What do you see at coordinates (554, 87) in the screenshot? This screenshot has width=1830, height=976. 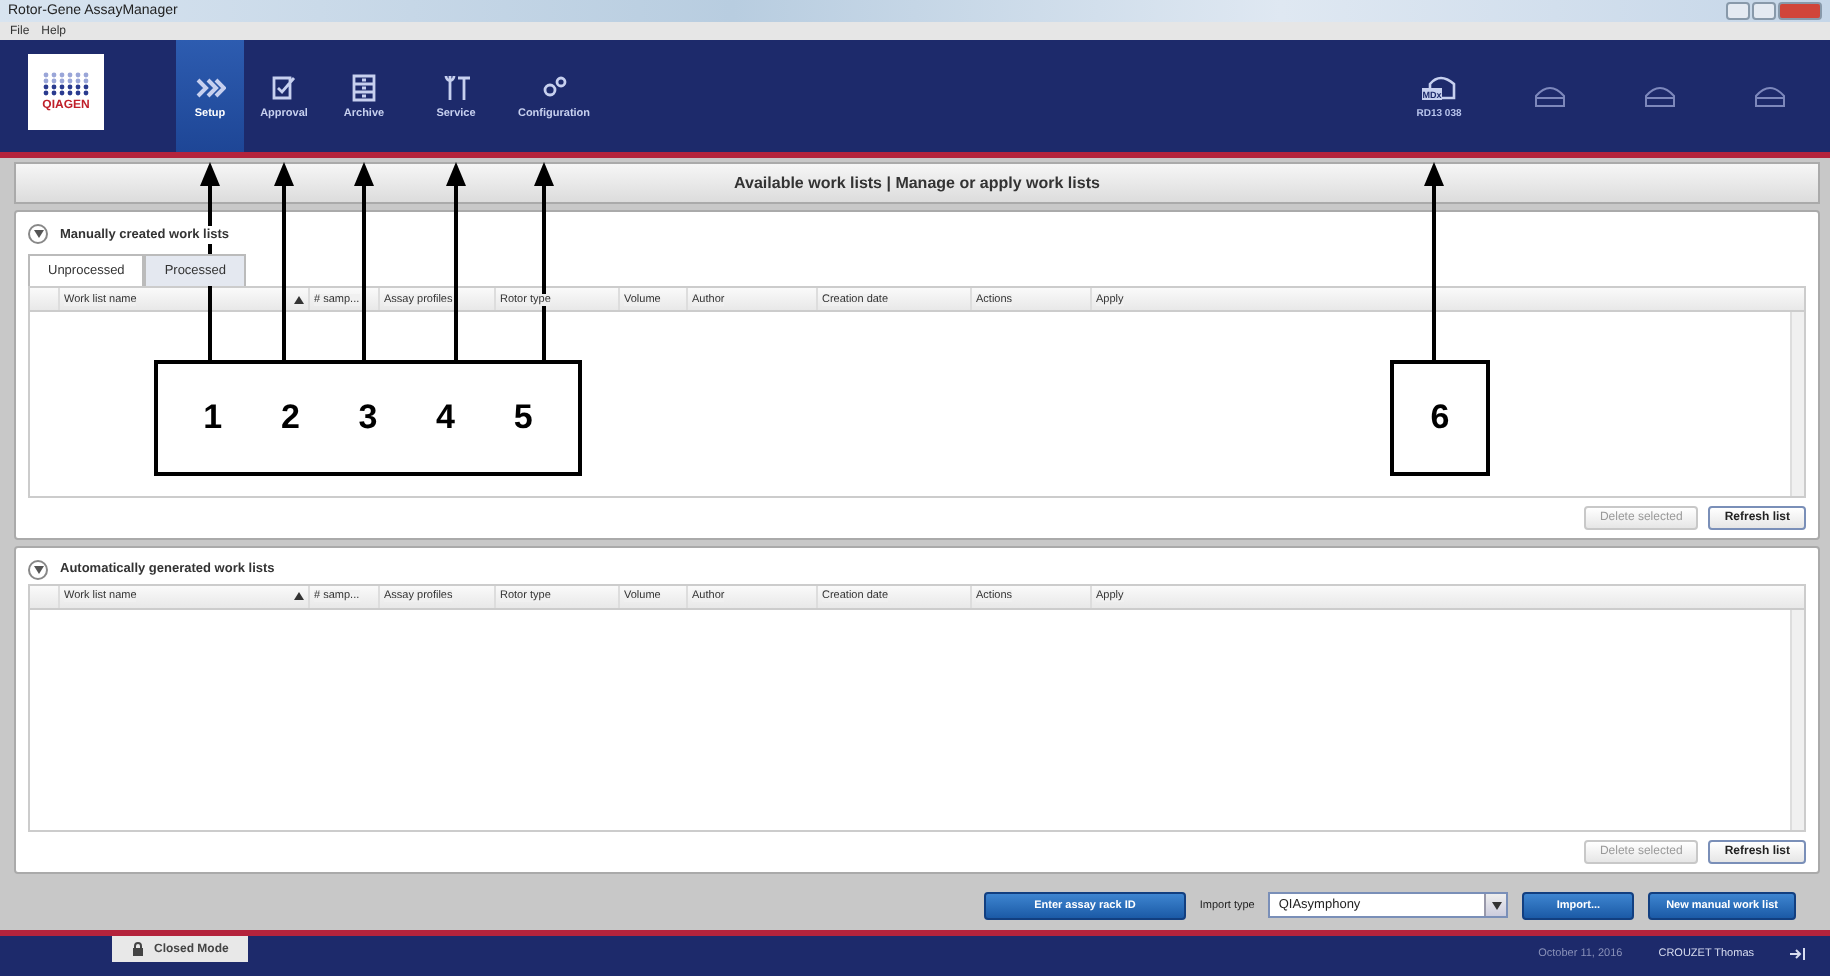 I see `gears-icon` at bounding box center [554, 87].